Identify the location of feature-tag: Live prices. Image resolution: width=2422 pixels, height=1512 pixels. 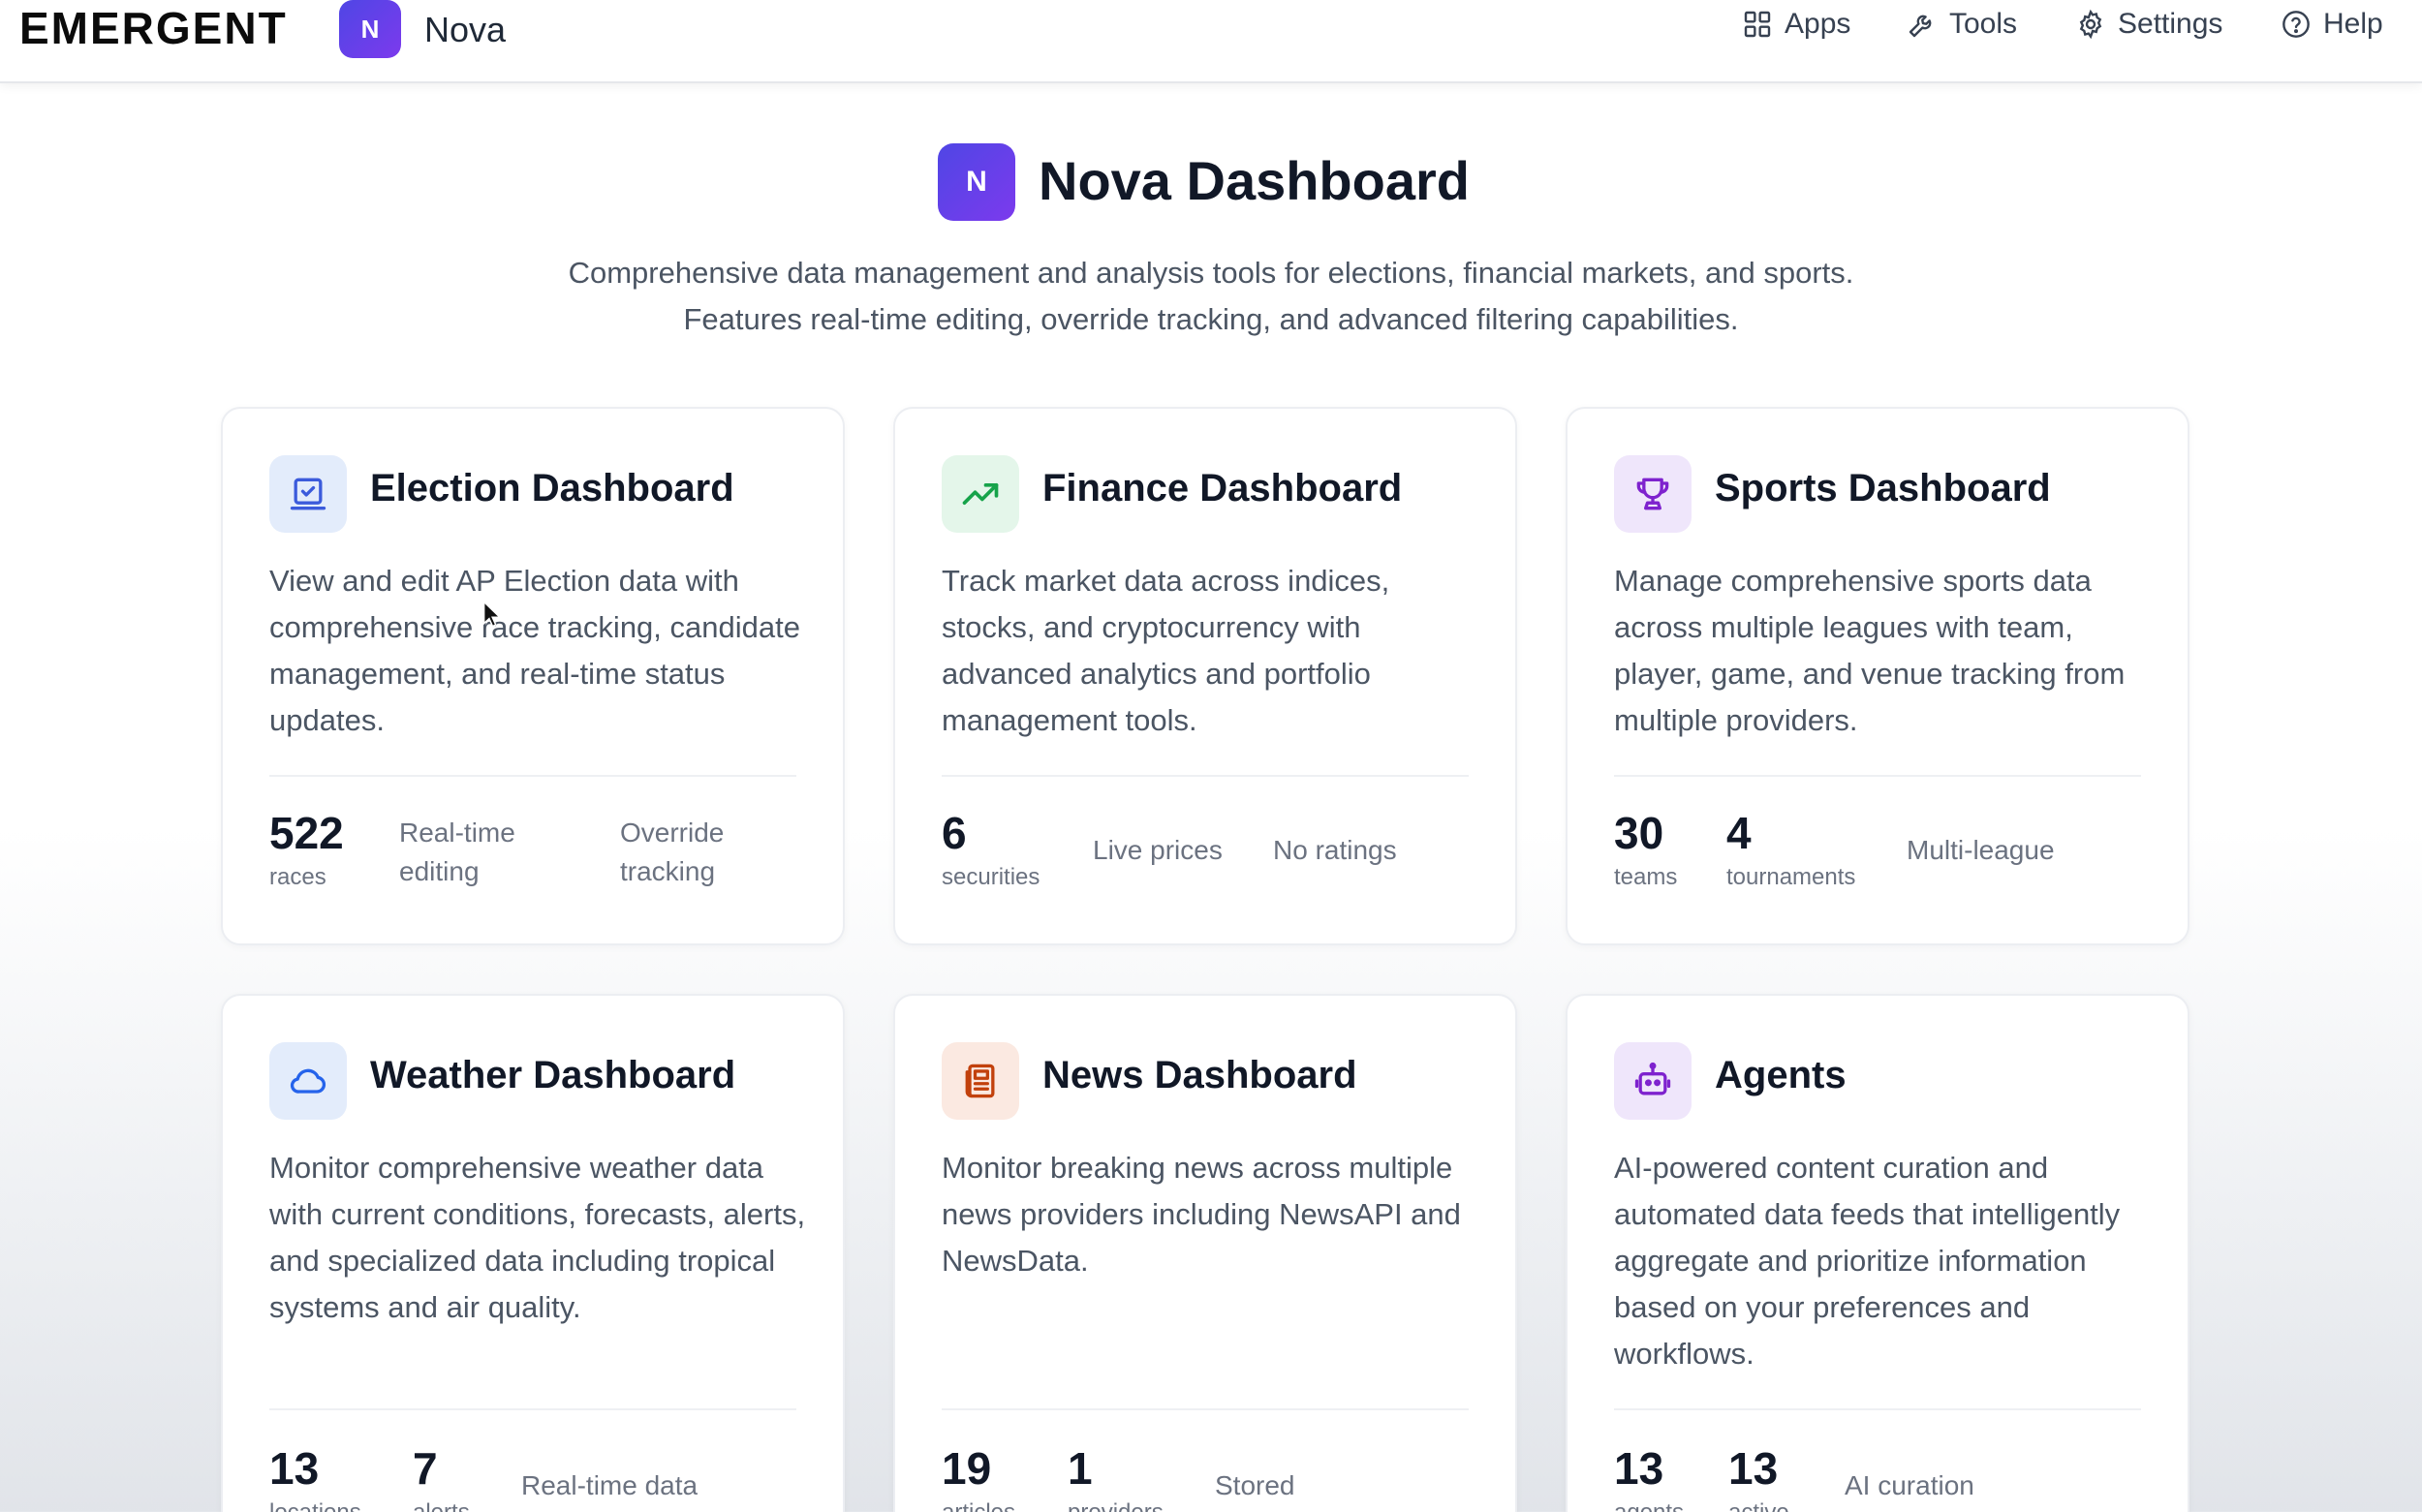
(1158, 850).